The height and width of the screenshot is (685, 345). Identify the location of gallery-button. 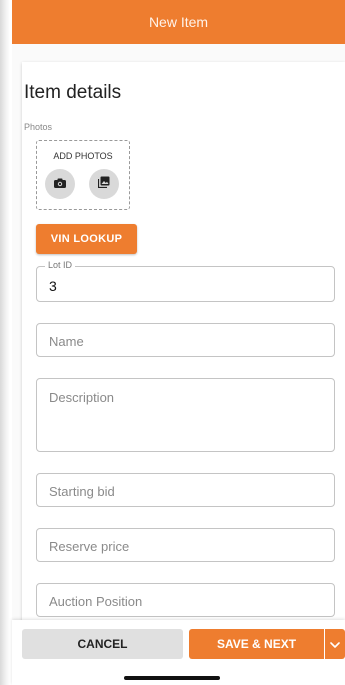
(104, 184).